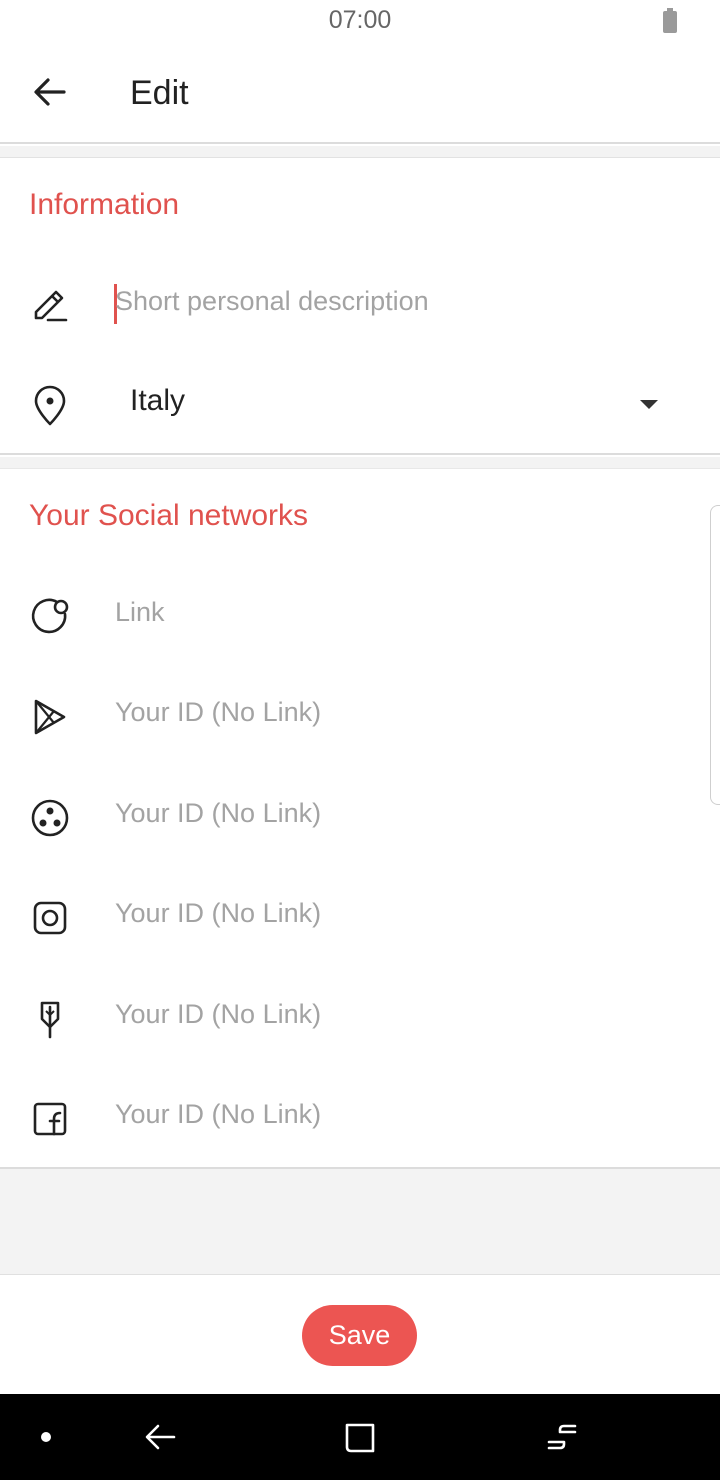  What do you see at coordinates (715, 655) in the screenshot?
I see `scrollbar` at bounding box center [715, 655].